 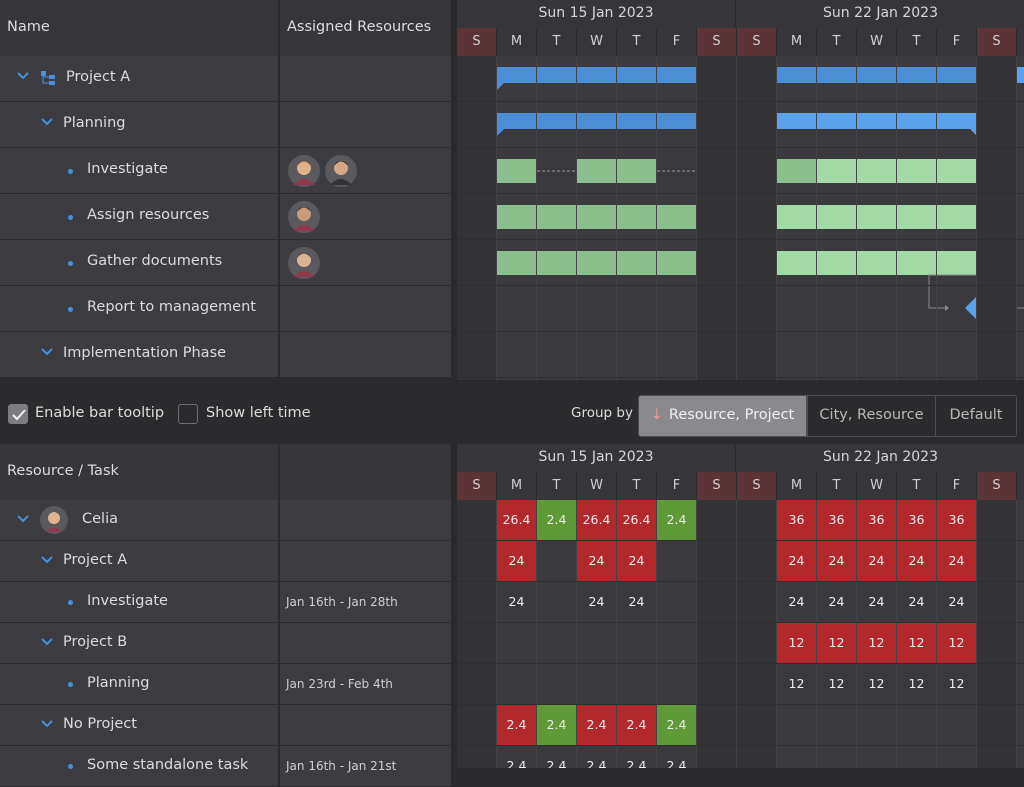 I want to click on resource-row: Project A, so click(x=139, y=561).